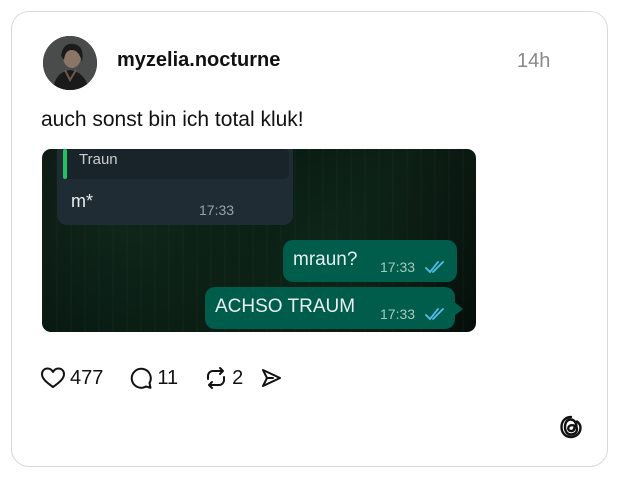  What do you see at coordinates (172, 119) in the screenshot?
I see `post-text: auch sonst bin ich total kluk!` at bounding box center [172, 119].